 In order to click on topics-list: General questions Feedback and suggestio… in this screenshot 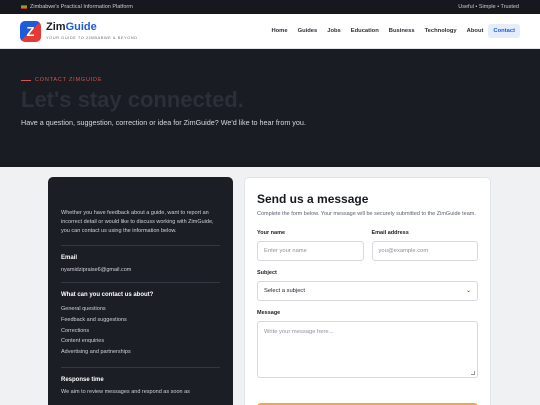, I will do `click(140, 331)`.